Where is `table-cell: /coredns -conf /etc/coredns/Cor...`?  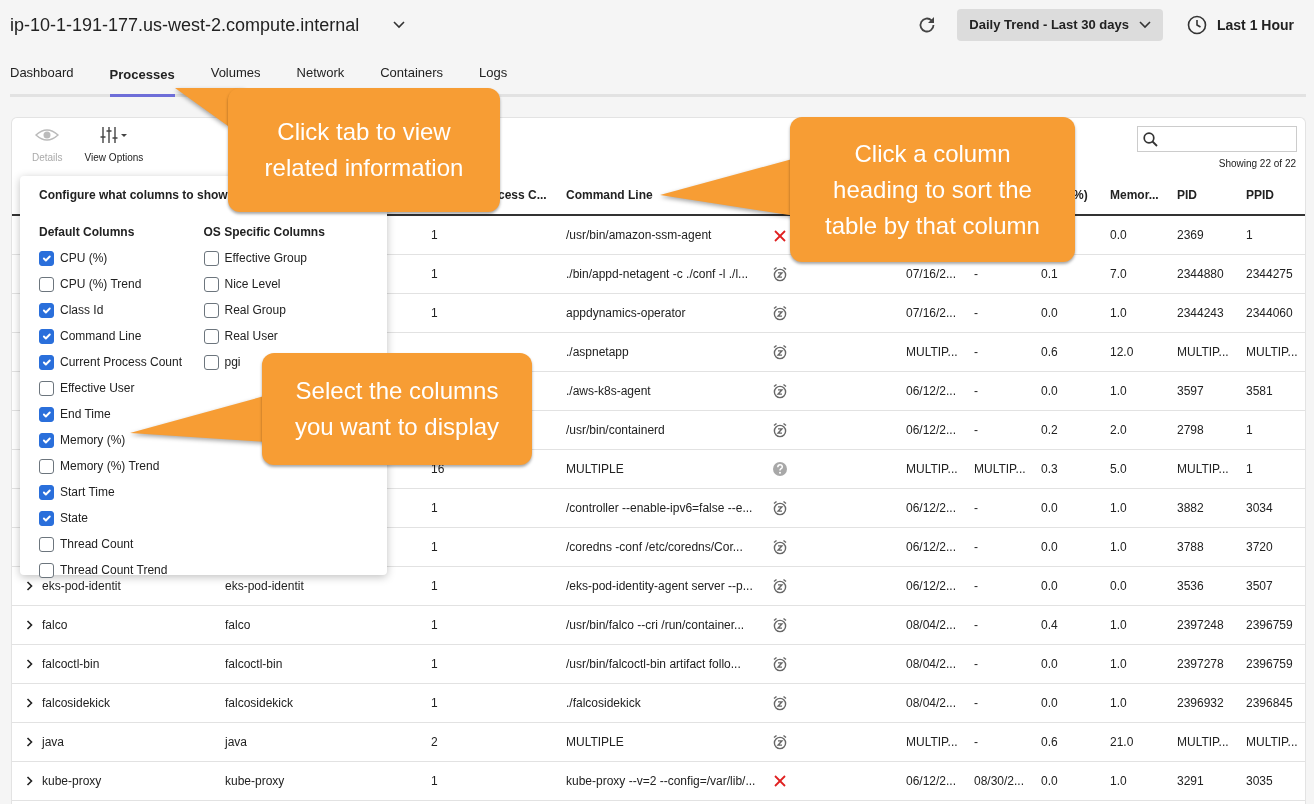 table-cell: /coredns -conf /etc/coredns/Cor... is located at coordinates (654, 546).